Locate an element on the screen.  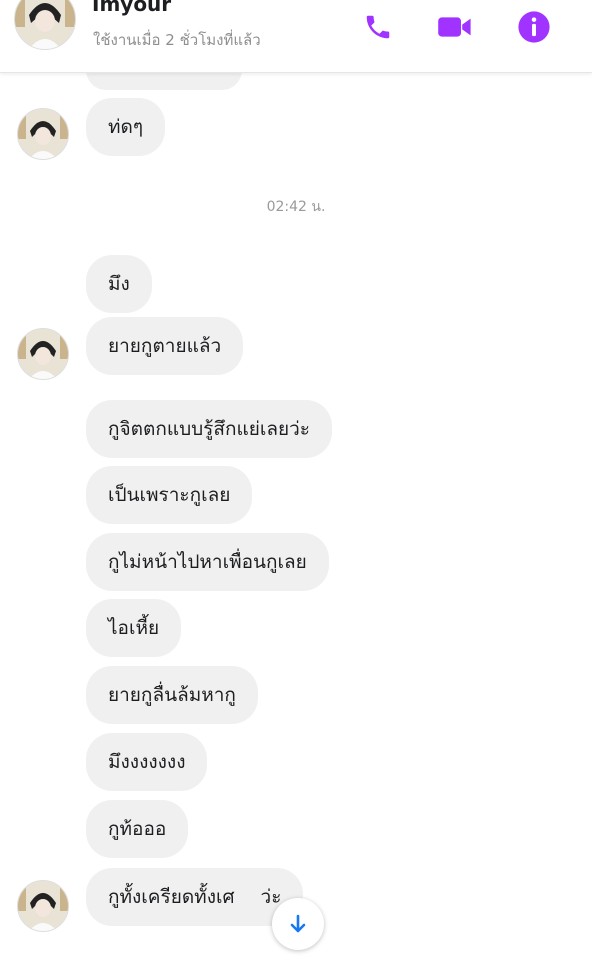
message-bubble: ไอเหี้ย is located at coordinates (134, 628).